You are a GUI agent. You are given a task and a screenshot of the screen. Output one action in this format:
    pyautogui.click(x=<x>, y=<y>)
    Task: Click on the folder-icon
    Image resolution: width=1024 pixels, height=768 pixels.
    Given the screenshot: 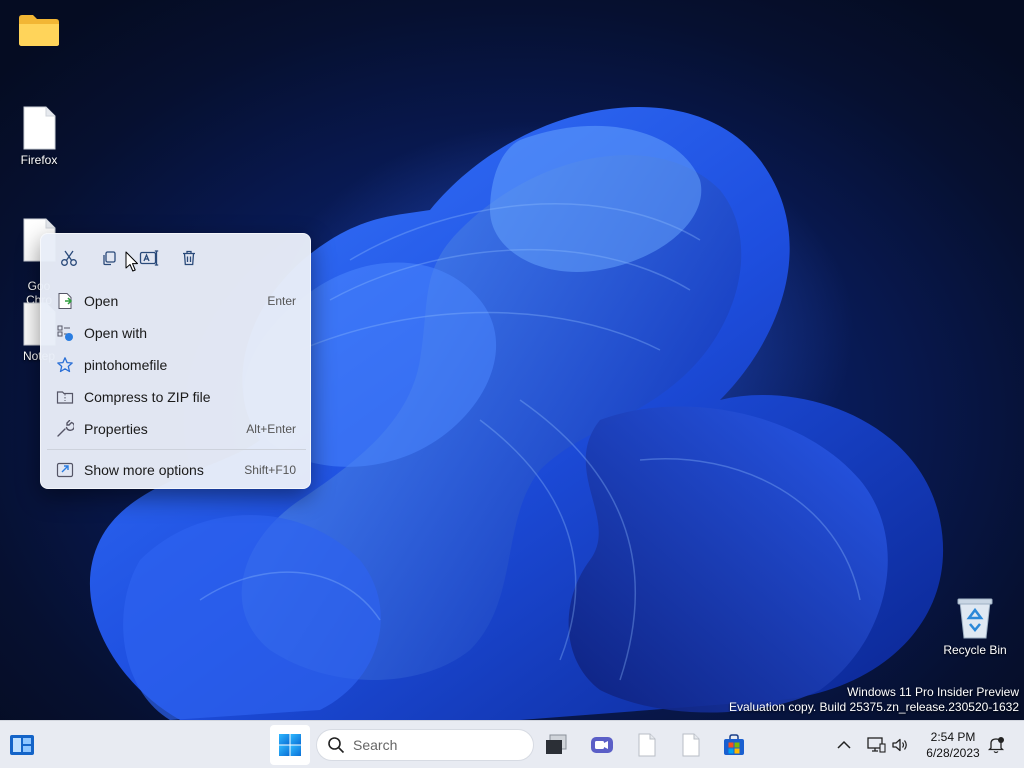 What is the action you would take?
    pyautogui.click(x=39, y=30)
    